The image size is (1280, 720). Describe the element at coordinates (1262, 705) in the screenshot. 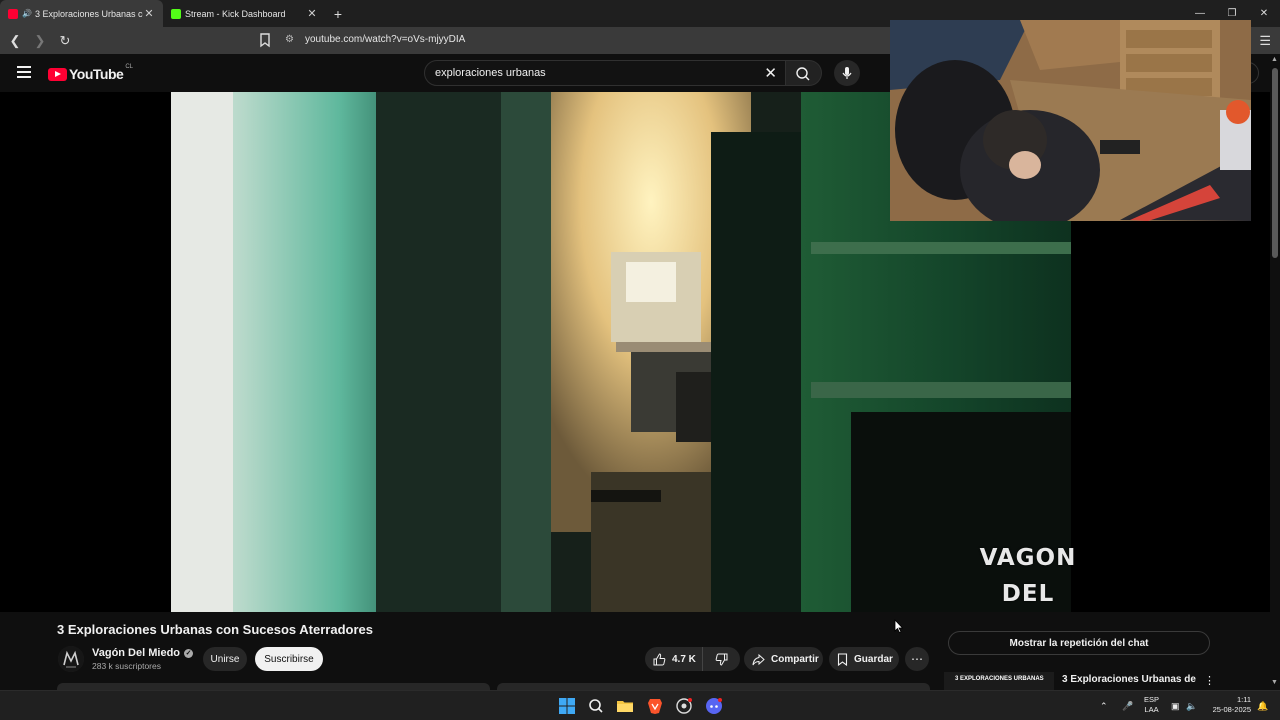

I see `notification-bell-icon: 🔔` at that location.